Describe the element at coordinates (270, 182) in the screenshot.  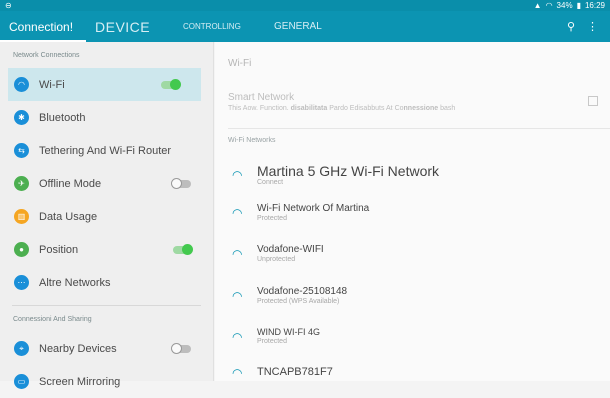
I see `network-status: Connect` at that location.